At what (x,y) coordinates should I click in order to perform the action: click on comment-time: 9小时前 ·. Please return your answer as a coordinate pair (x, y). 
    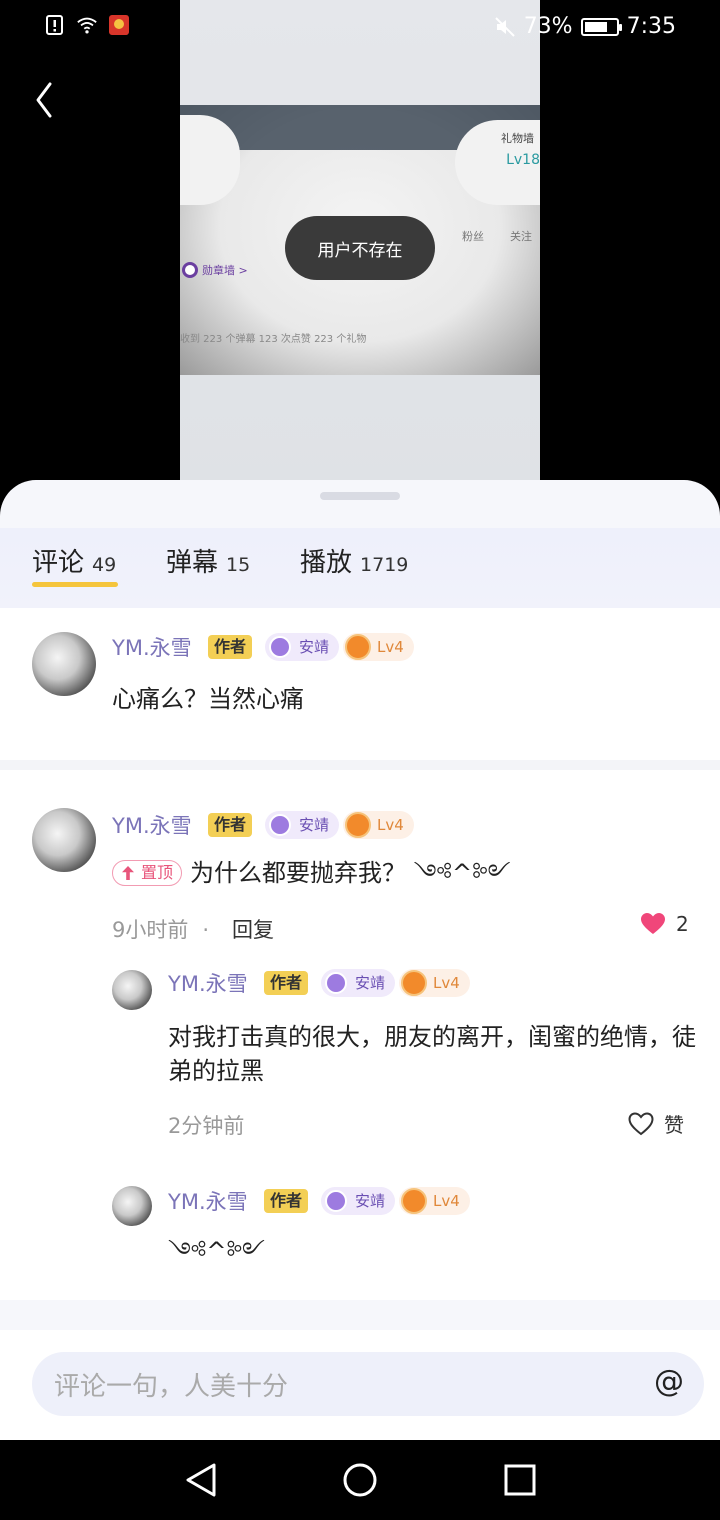
    Looking at the image, I should click on (161, 930).